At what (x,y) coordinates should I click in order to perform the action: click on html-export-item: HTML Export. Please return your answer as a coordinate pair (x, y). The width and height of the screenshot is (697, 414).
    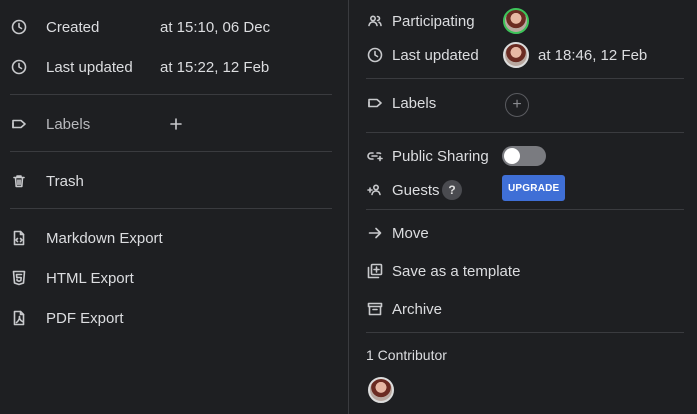
    Looking at the image, I should click on (175, 278).